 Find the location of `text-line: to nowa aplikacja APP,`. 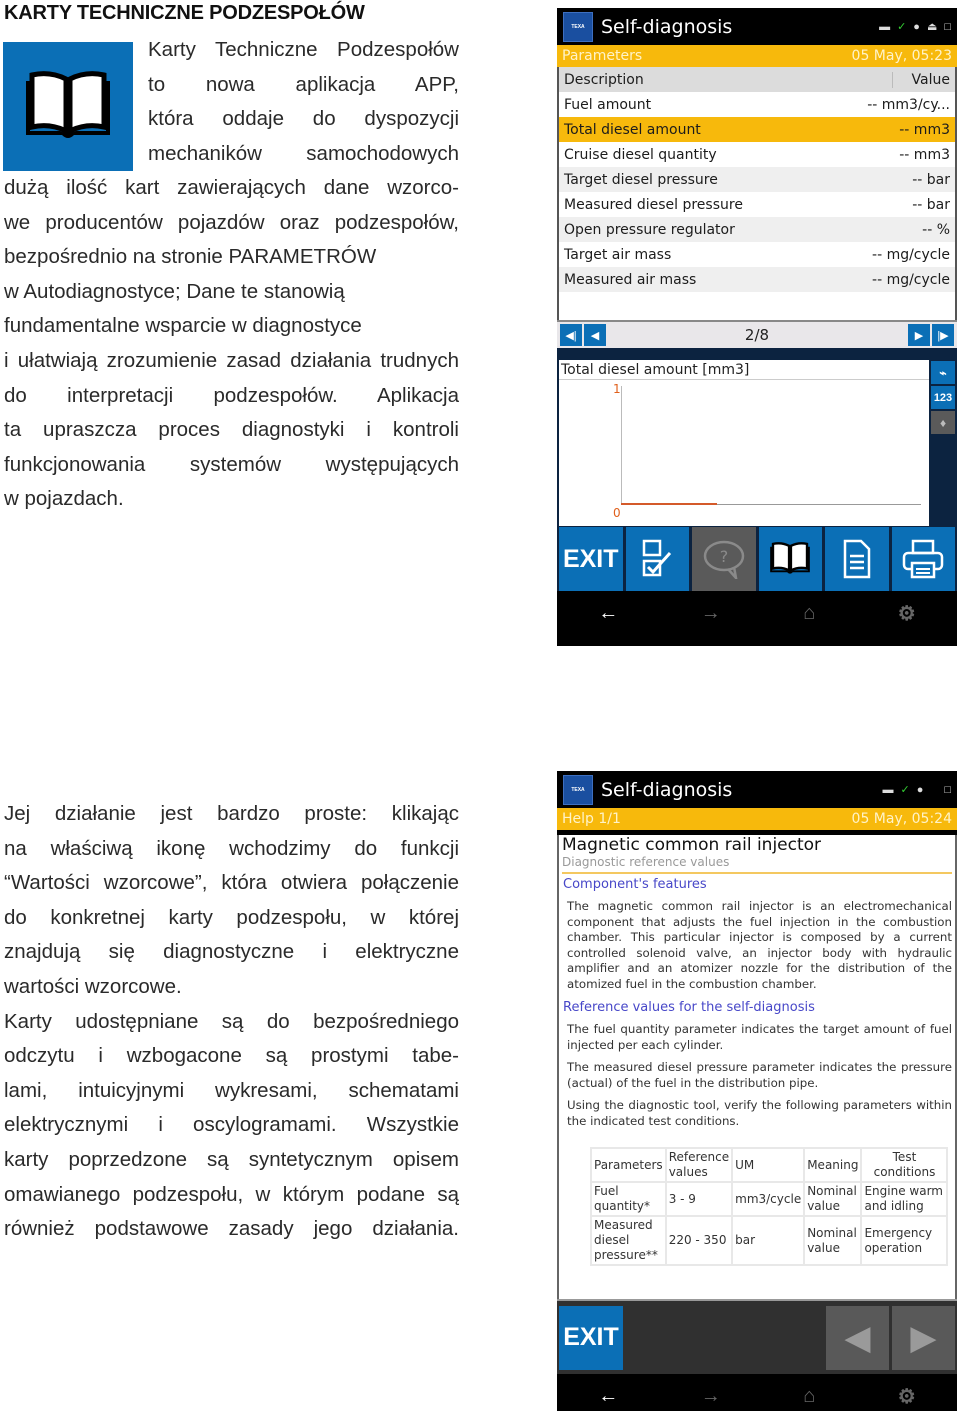

text-line: to nowa aplikacja APP, is located at coordinates (303, 84).